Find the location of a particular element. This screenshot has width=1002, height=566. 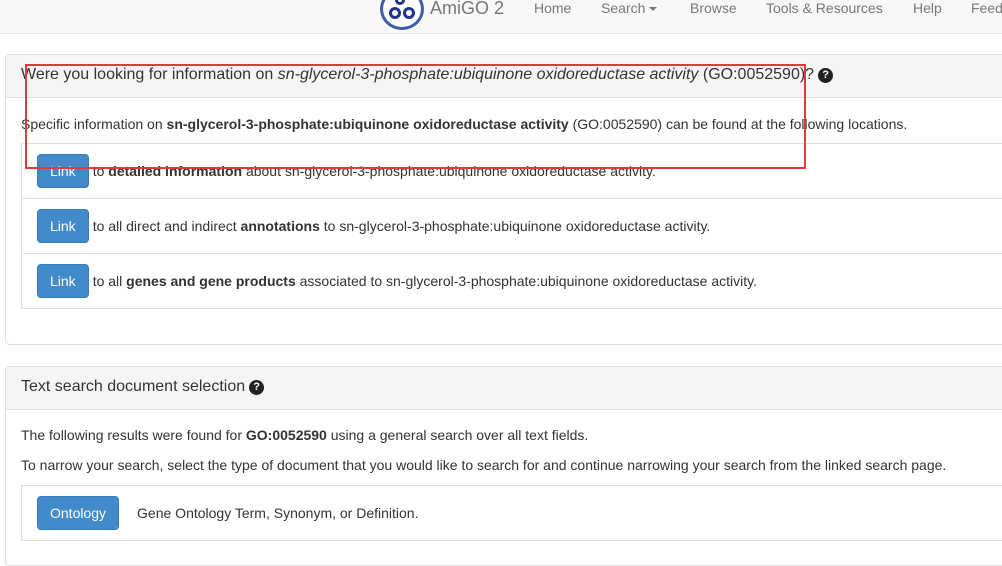

nav-tools: Tools & Resources is located at coordinates (824, 8).